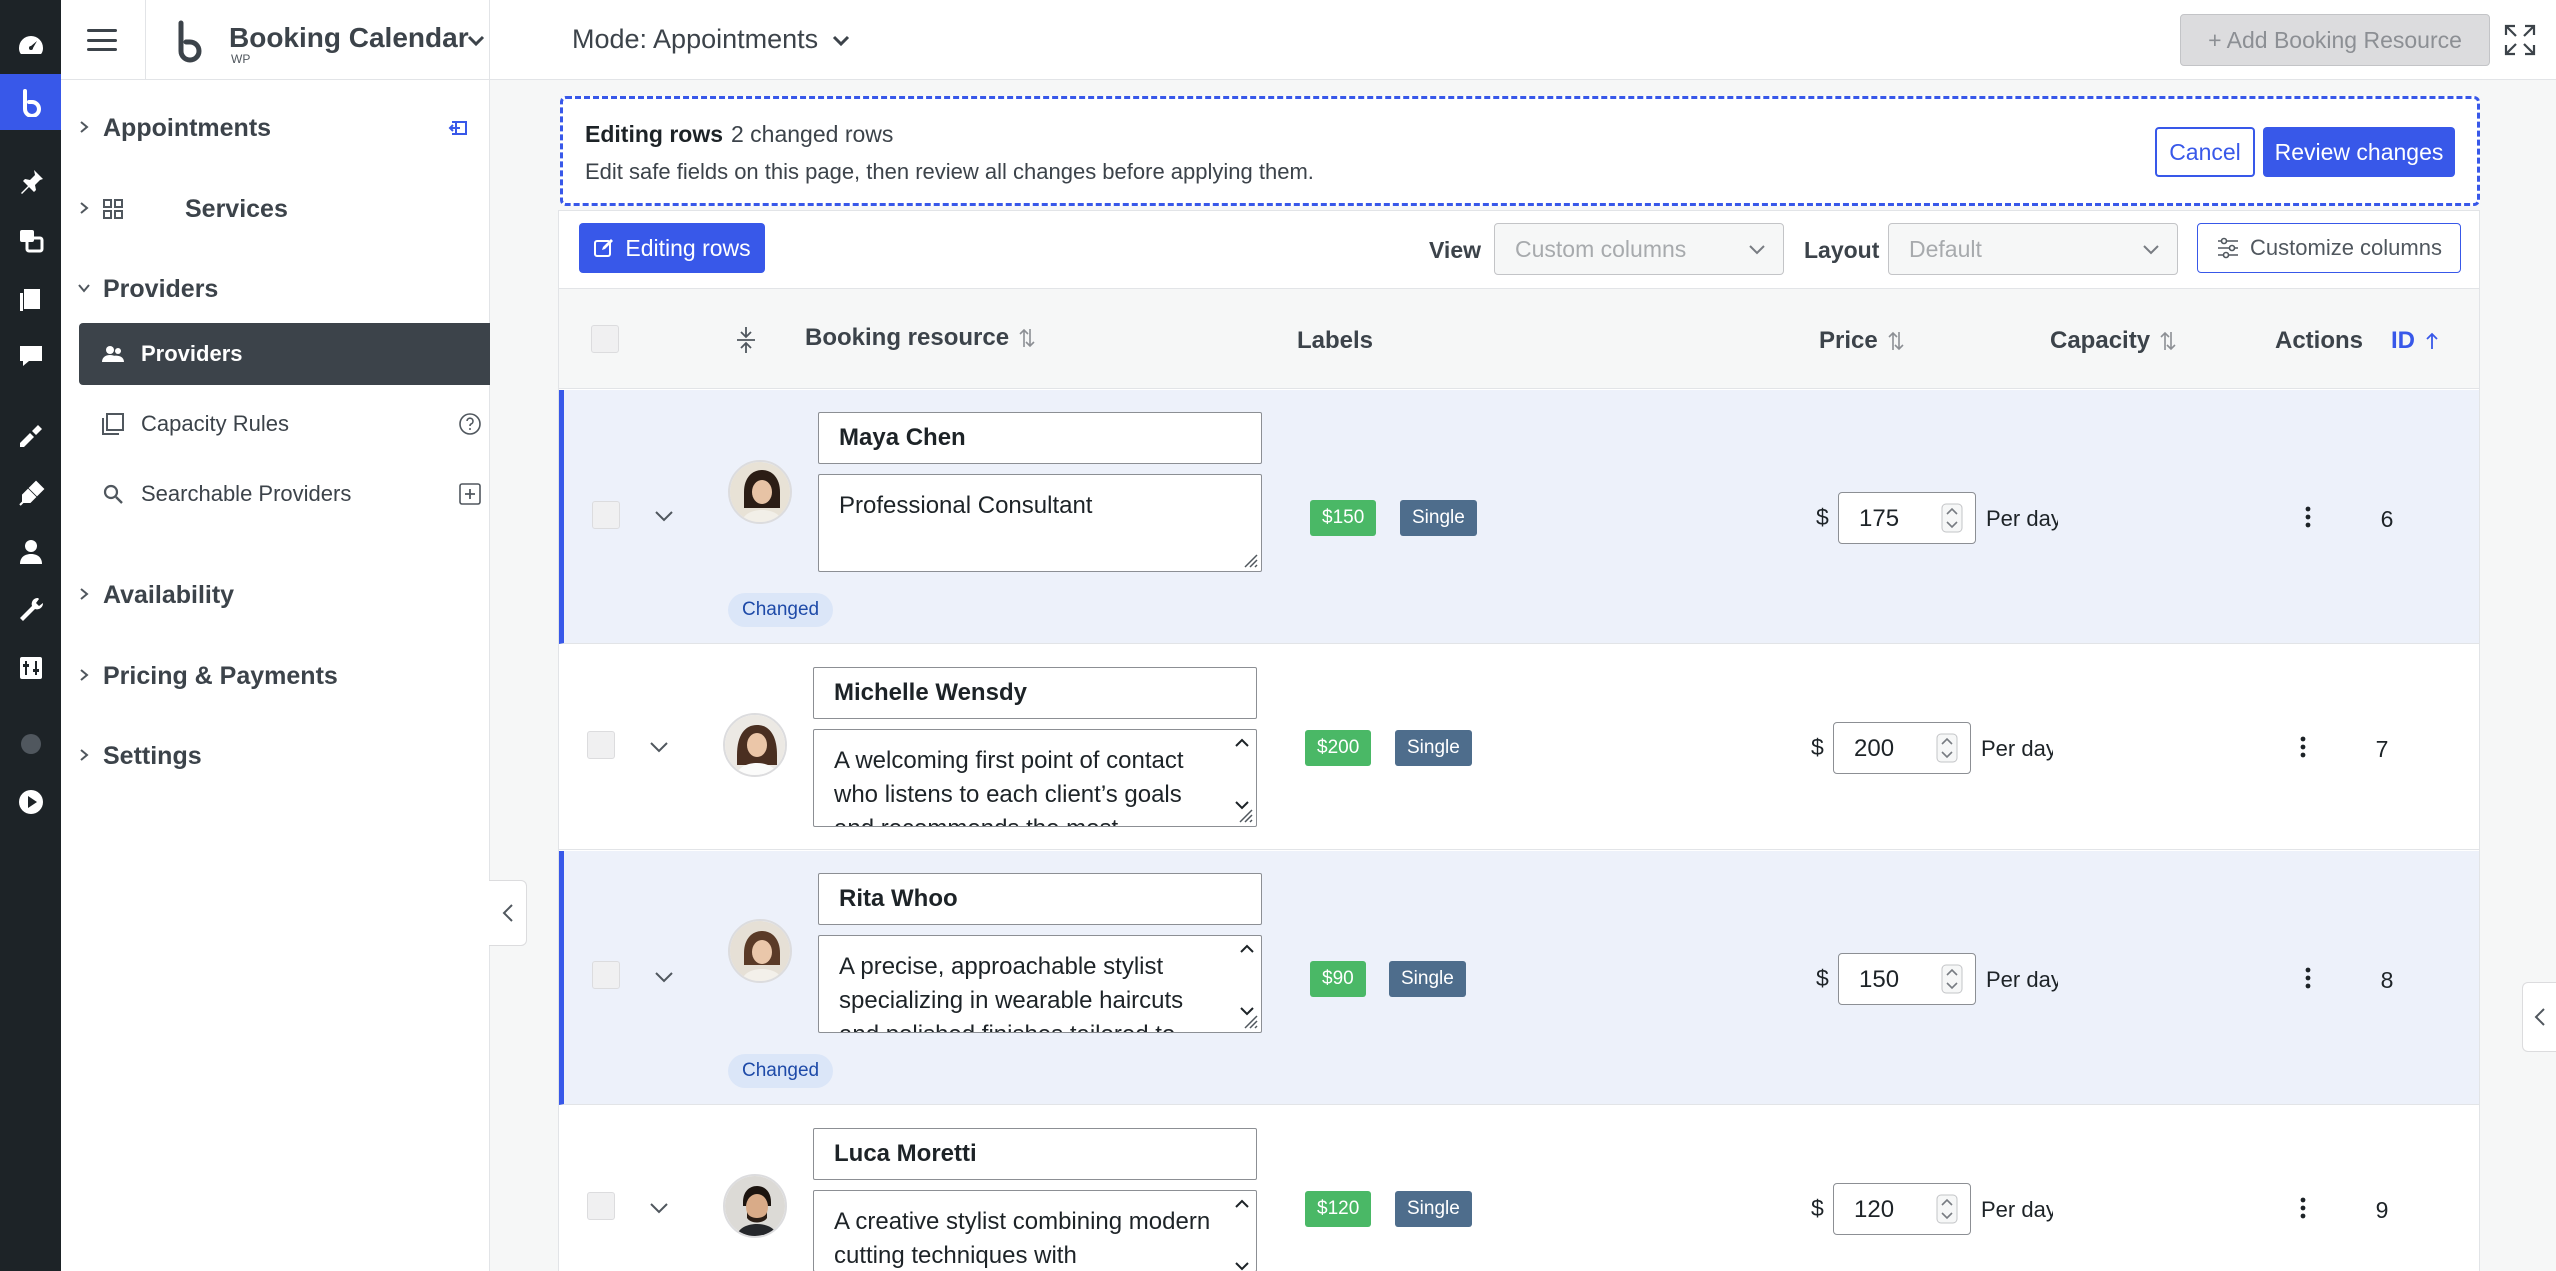 The width and height of the screenshot is (2556, 1271). Describe the element at coordinates (2335, 40) in the screenshot. I see `add-booking-resource-button: + Add Booking Resource` at that location.